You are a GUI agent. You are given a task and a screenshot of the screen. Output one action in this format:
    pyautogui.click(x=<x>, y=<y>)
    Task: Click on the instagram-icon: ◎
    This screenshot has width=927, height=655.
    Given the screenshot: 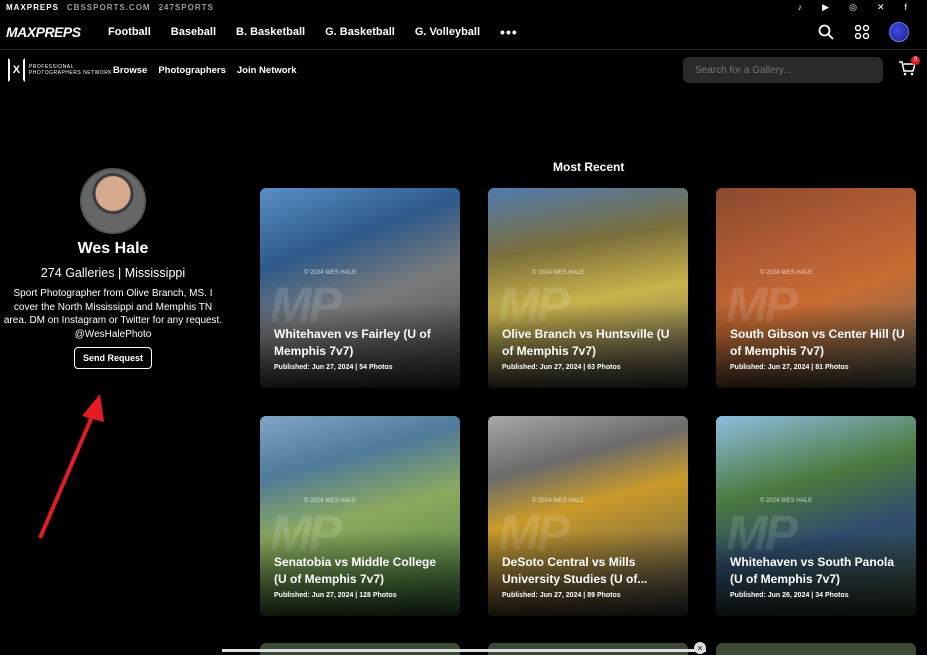 What is the action you would take?
    pyautogui.click(x=853, y=7)
    